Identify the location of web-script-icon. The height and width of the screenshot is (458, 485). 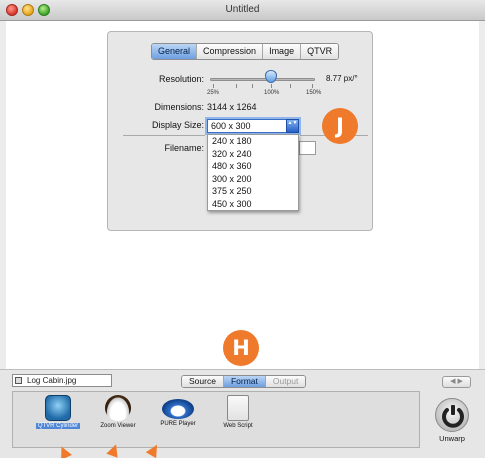
(238, 408).